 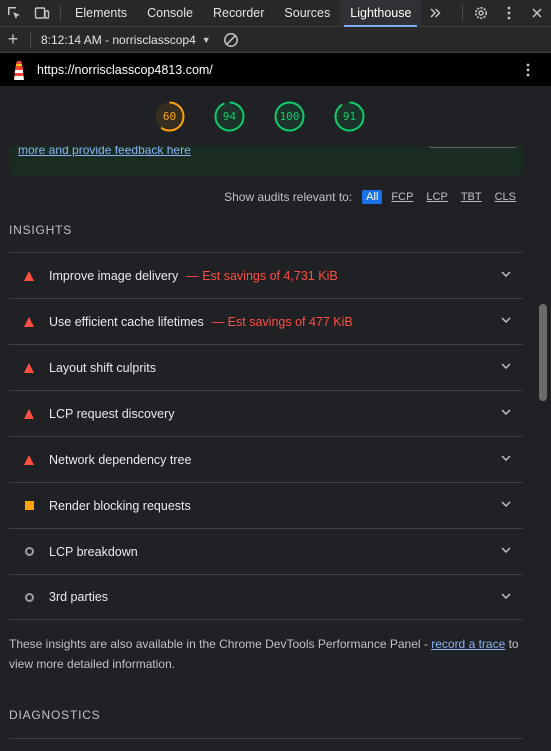 What do you see at coordinates (125, 69) in the screenshot?
I see `report-url: https://norrisclasscop4813.com/` at bounding box center [125, 69].